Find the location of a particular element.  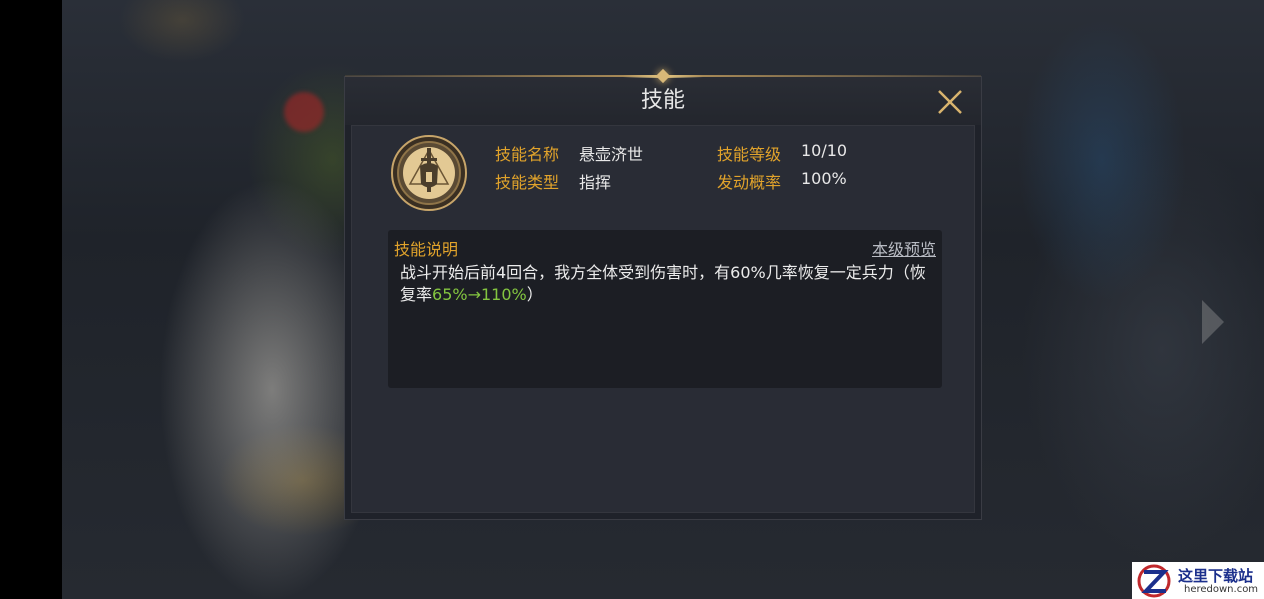

close-button is located at coordinates (950, 102).